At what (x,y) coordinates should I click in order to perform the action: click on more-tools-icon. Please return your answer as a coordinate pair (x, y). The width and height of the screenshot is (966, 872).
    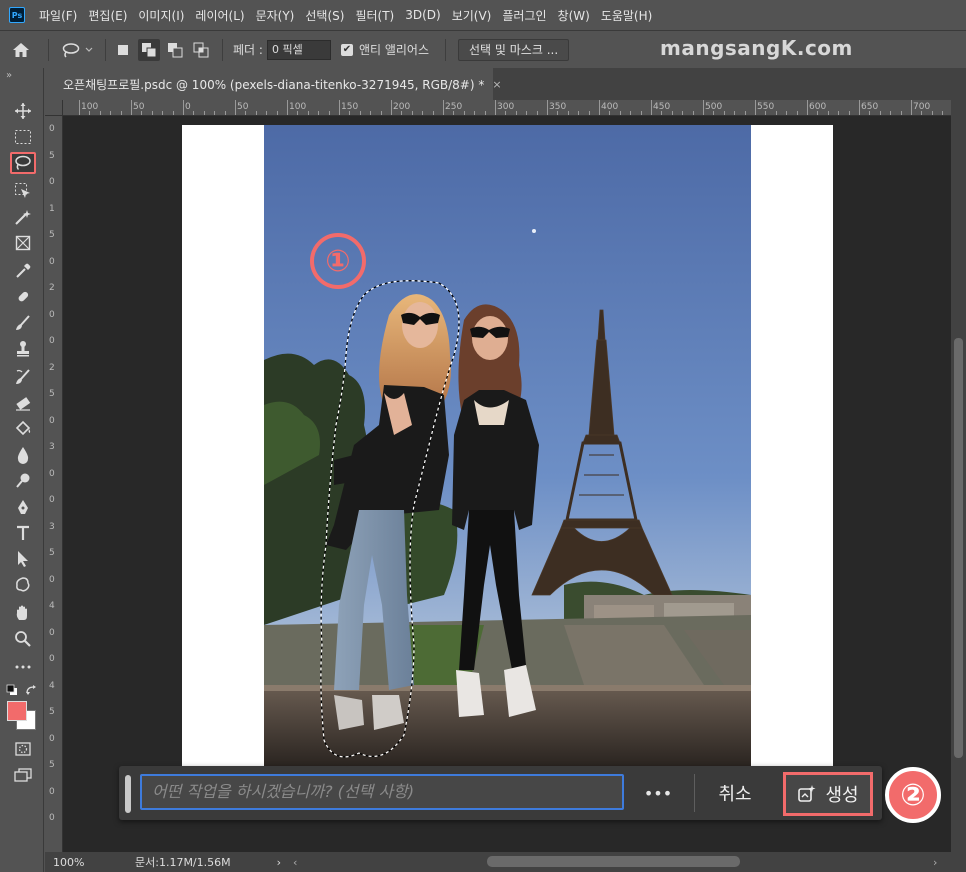
    Looking at the image, I should click on (23, 667).